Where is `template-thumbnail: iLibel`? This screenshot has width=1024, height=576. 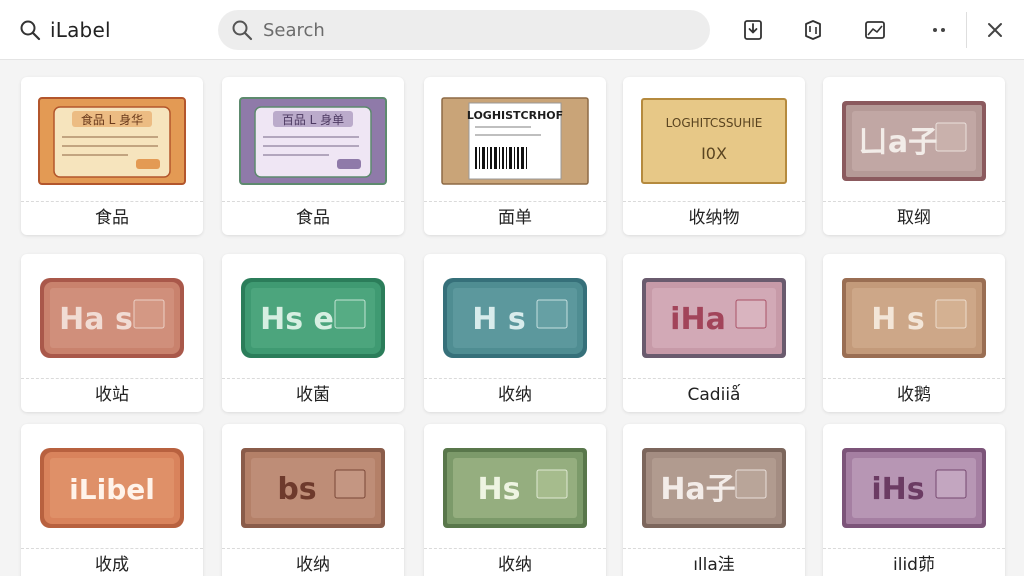
template-thumbnail: iLibel is located at coordinates (112, 486).